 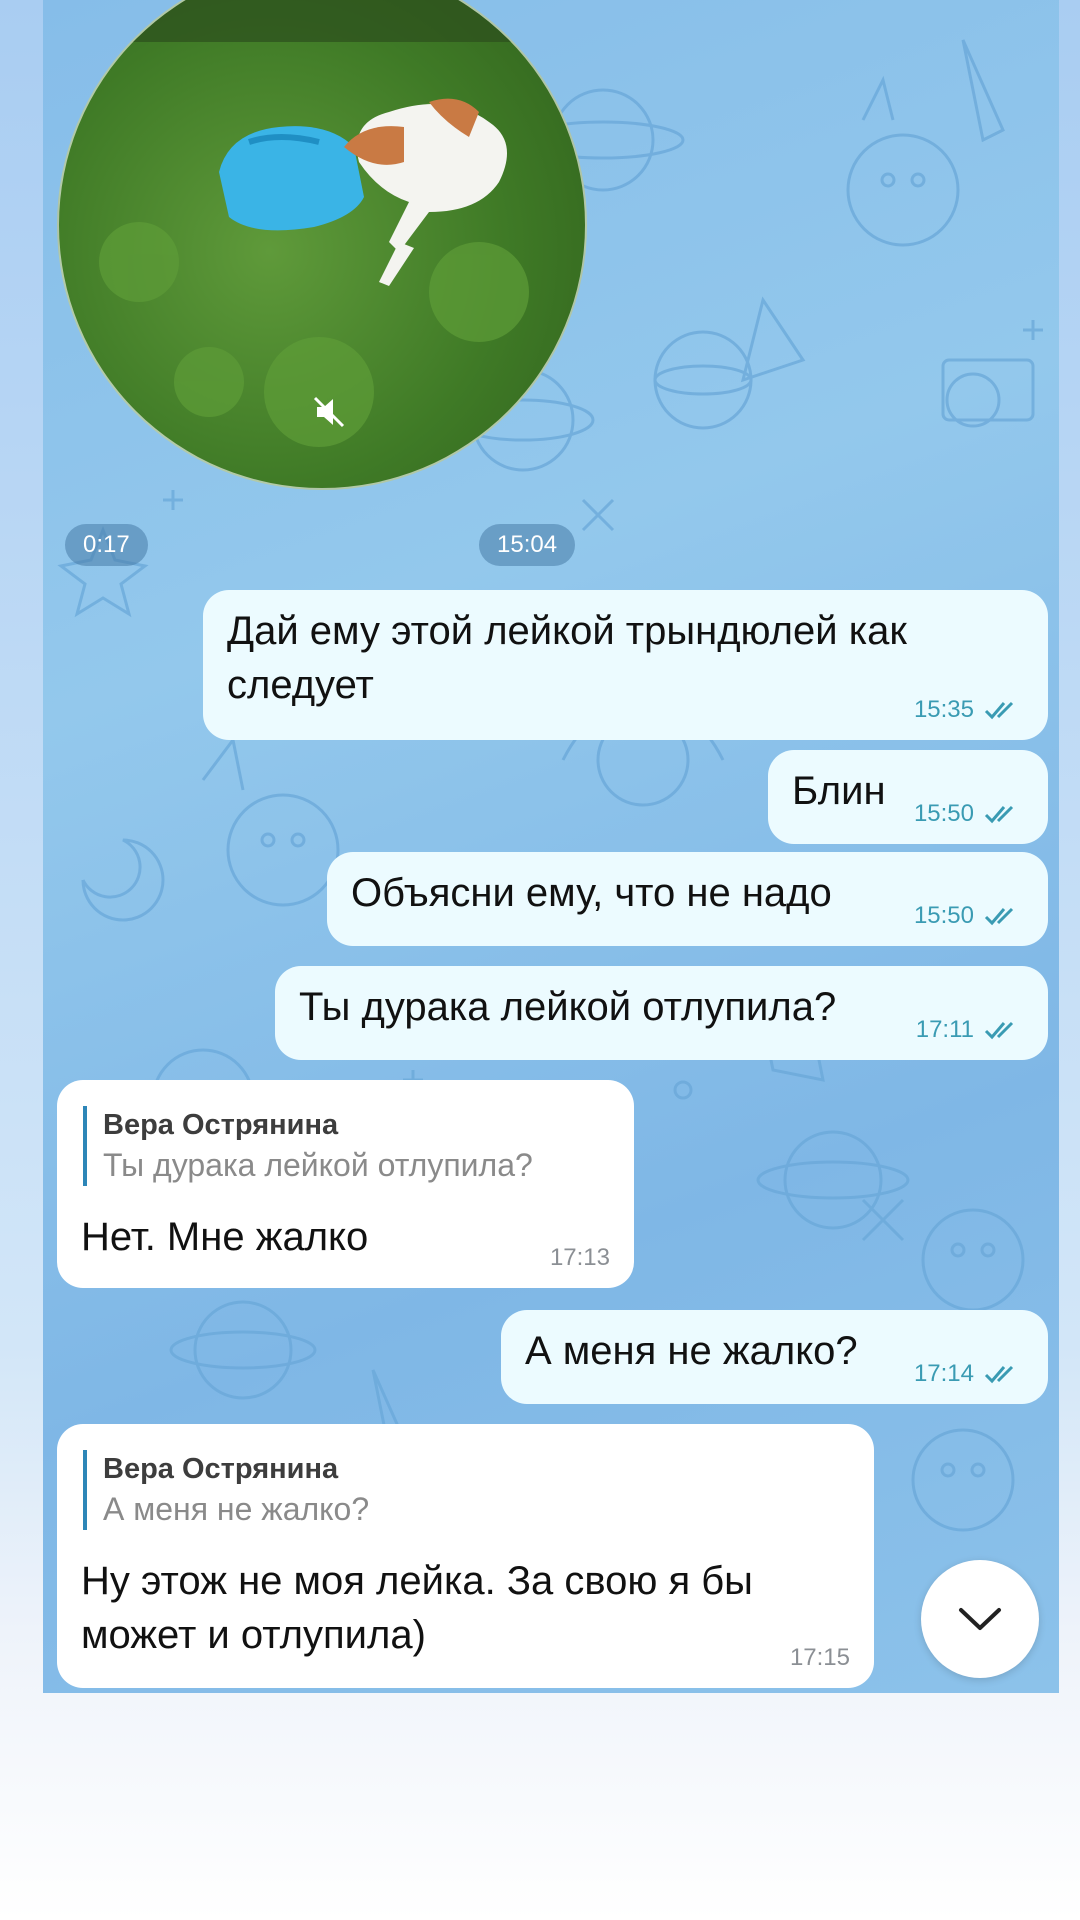 What do you see at coordinates (225, 1237) in the screenshot?
I see `message-text: Нет. Мне жалко` at bounding box center [225, 1237].